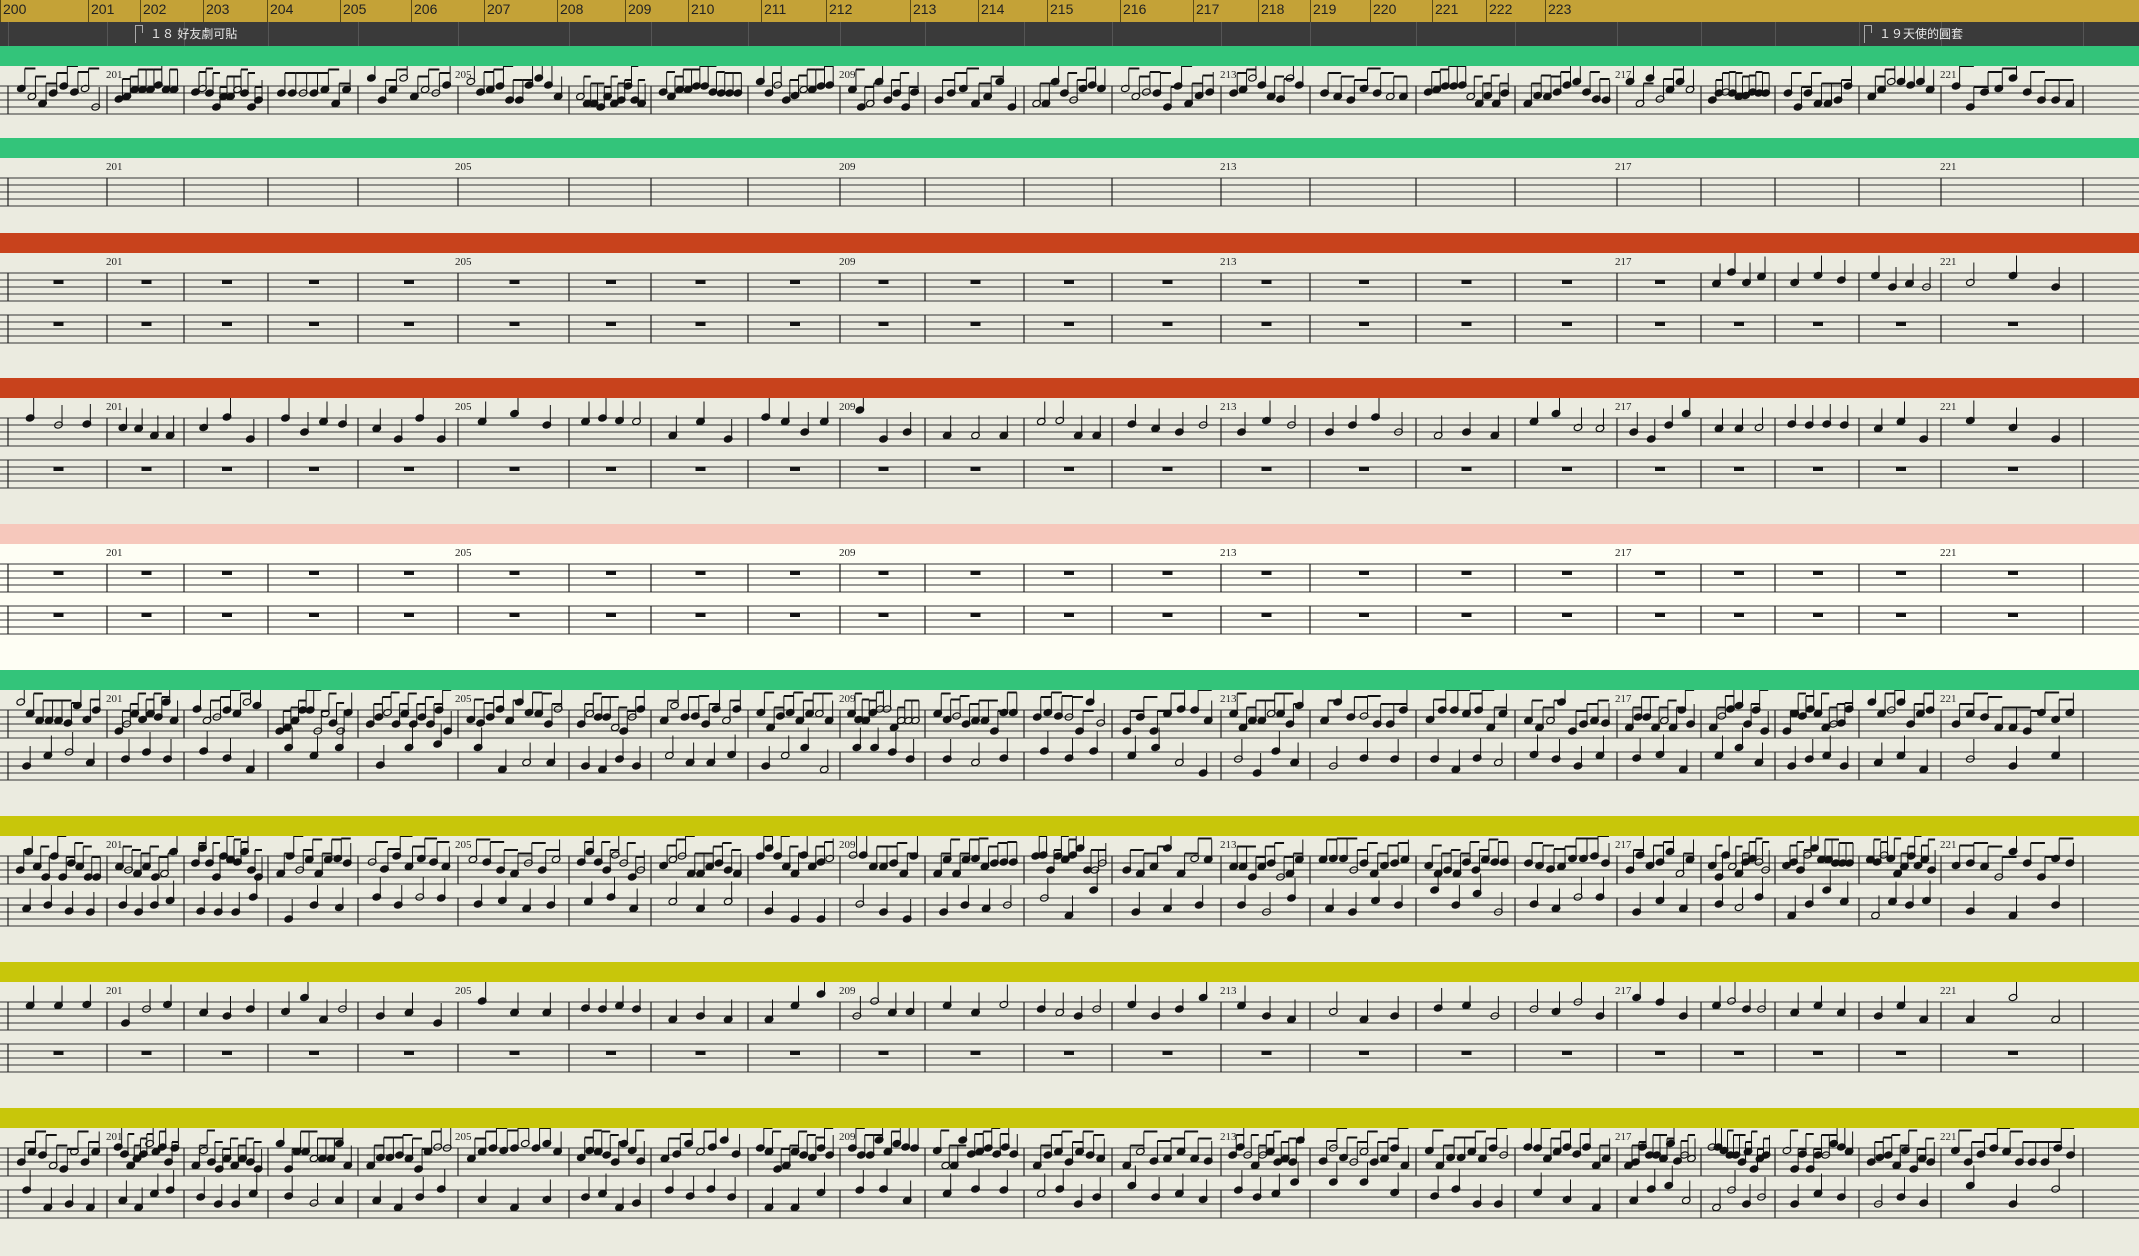  Describe the element at coordinates (498, 9) in the screenshot. I see `ruler-measure-number: 207` at that location.